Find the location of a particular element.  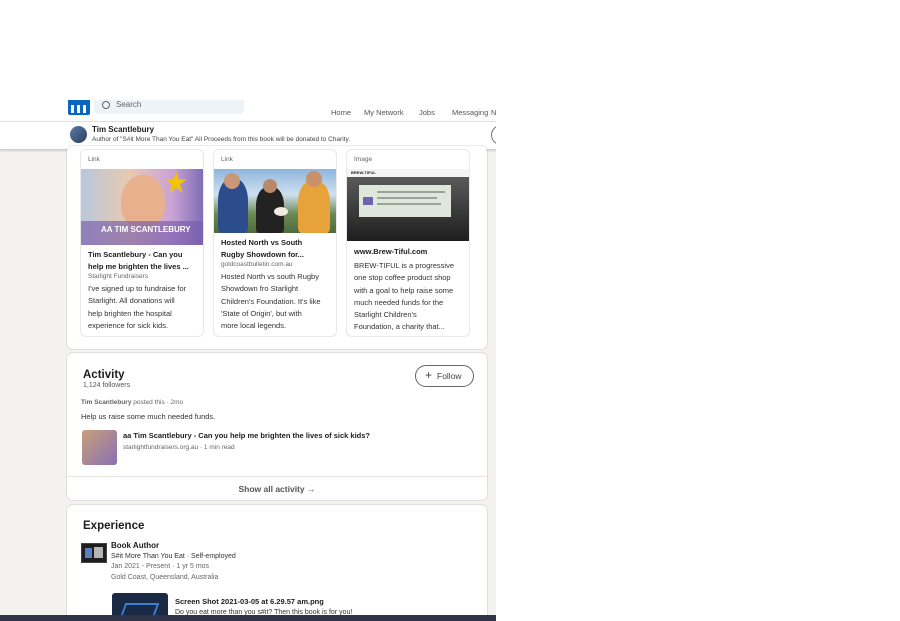

job-title: Book Author is located at coordinates (135, 545).